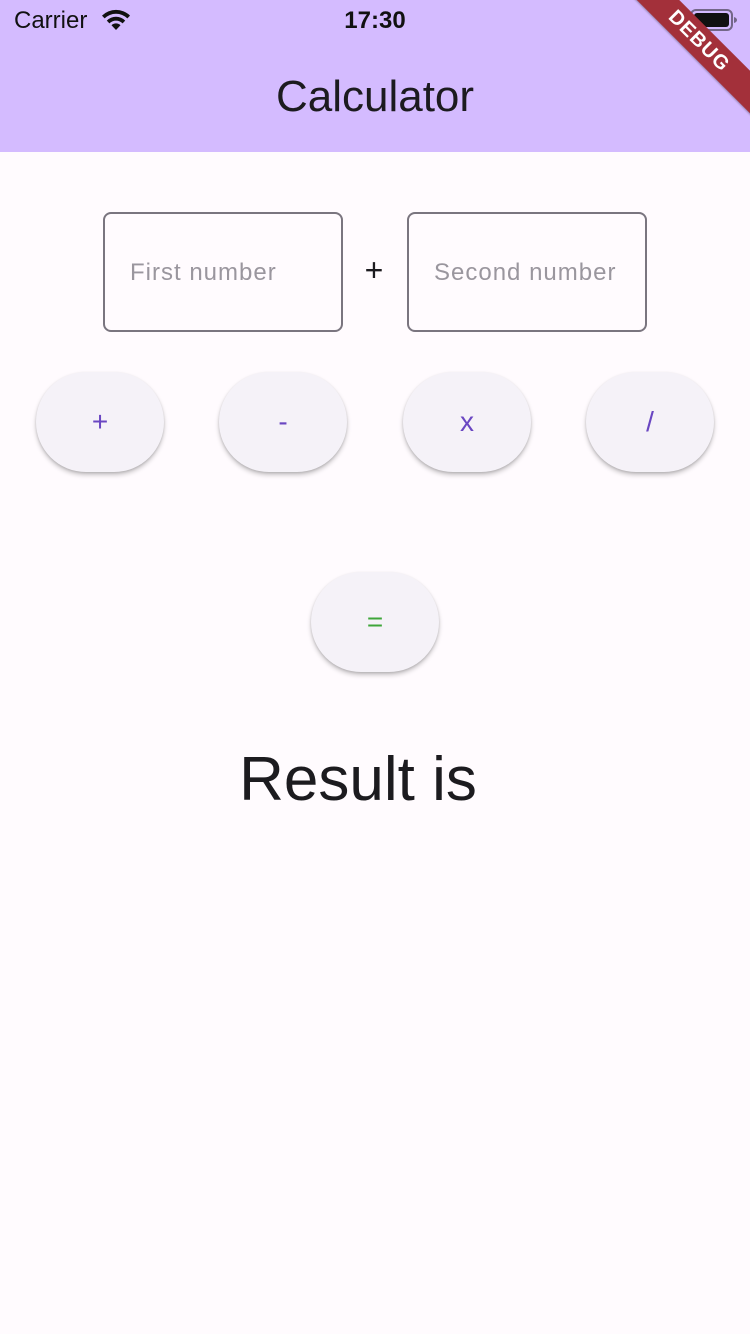 The width and height of the screenshot is (750, 1334). I want to click on multiply-button: x, so click(467, 422).